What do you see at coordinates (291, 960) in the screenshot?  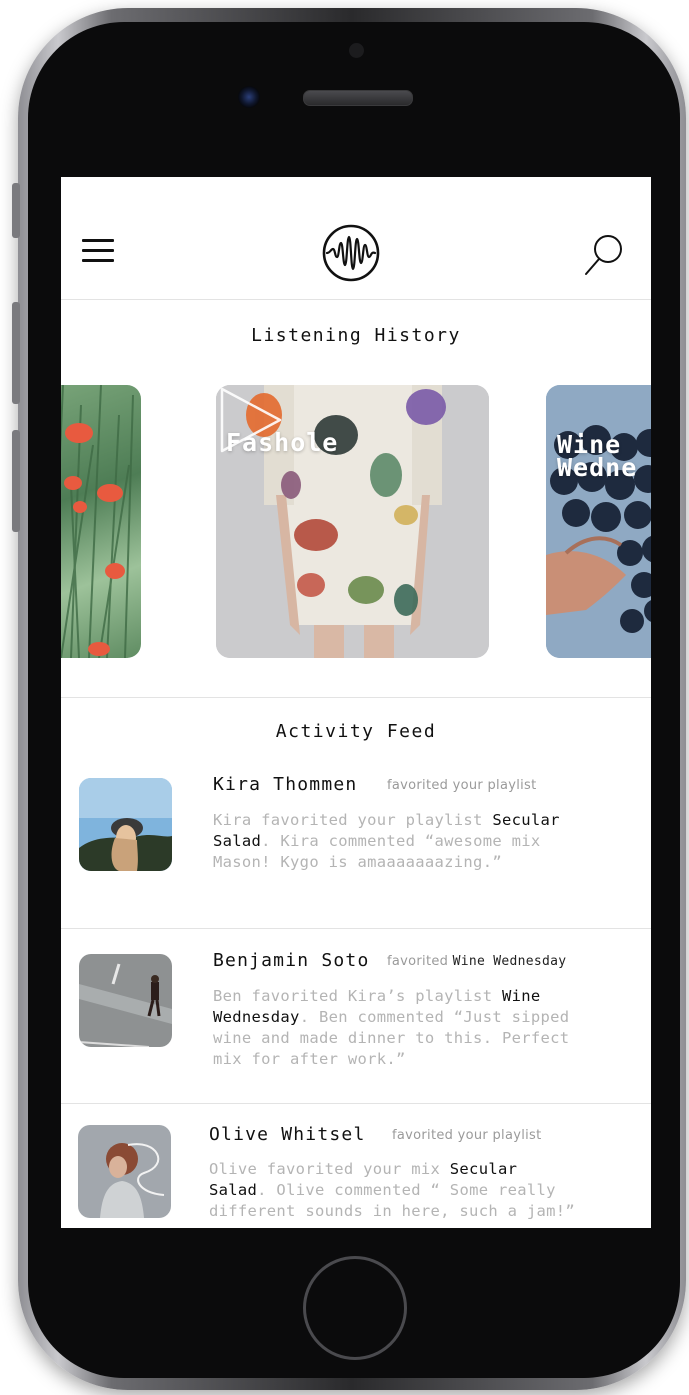 I see `user-name: Benjamin Soto` at bounding box center [291, 960].